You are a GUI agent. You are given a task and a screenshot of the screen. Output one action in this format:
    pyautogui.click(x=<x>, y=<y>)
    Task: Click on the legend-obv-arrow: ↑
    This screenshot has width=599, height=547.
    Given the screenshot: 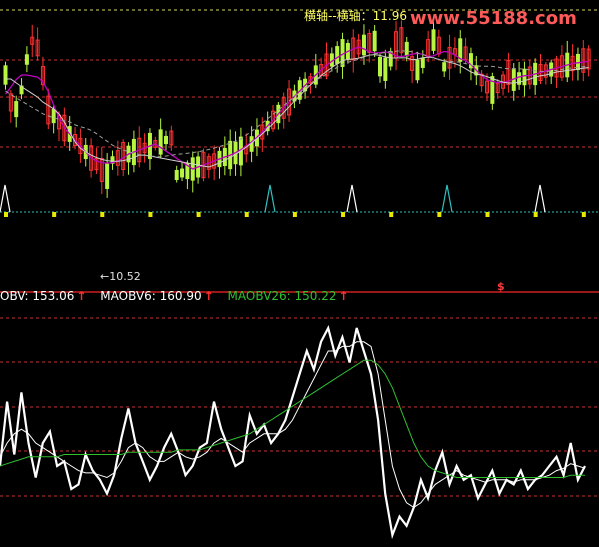 What is the action you would take?
    pyautogui.click(x=81, y=296)
    